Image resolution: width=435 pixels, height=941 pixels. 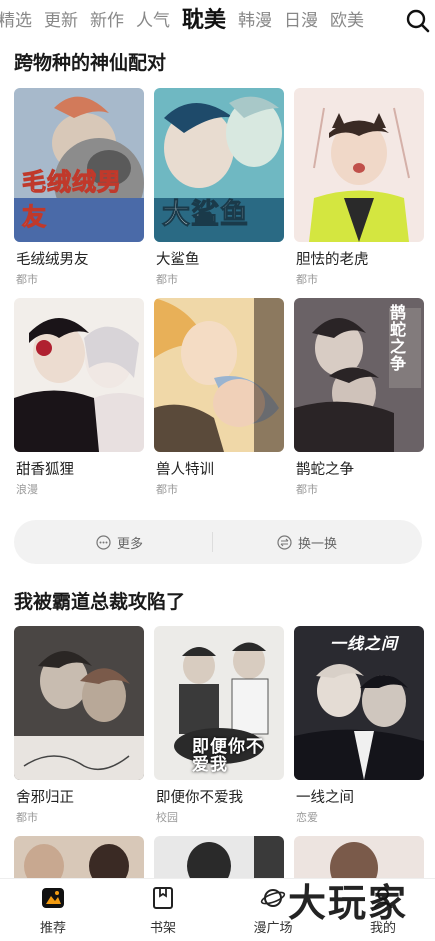 What do you see at coordinates (301, 21) in the screenshot?
I see `tab-japanese: 日漫` at bounding box center [301, 21].